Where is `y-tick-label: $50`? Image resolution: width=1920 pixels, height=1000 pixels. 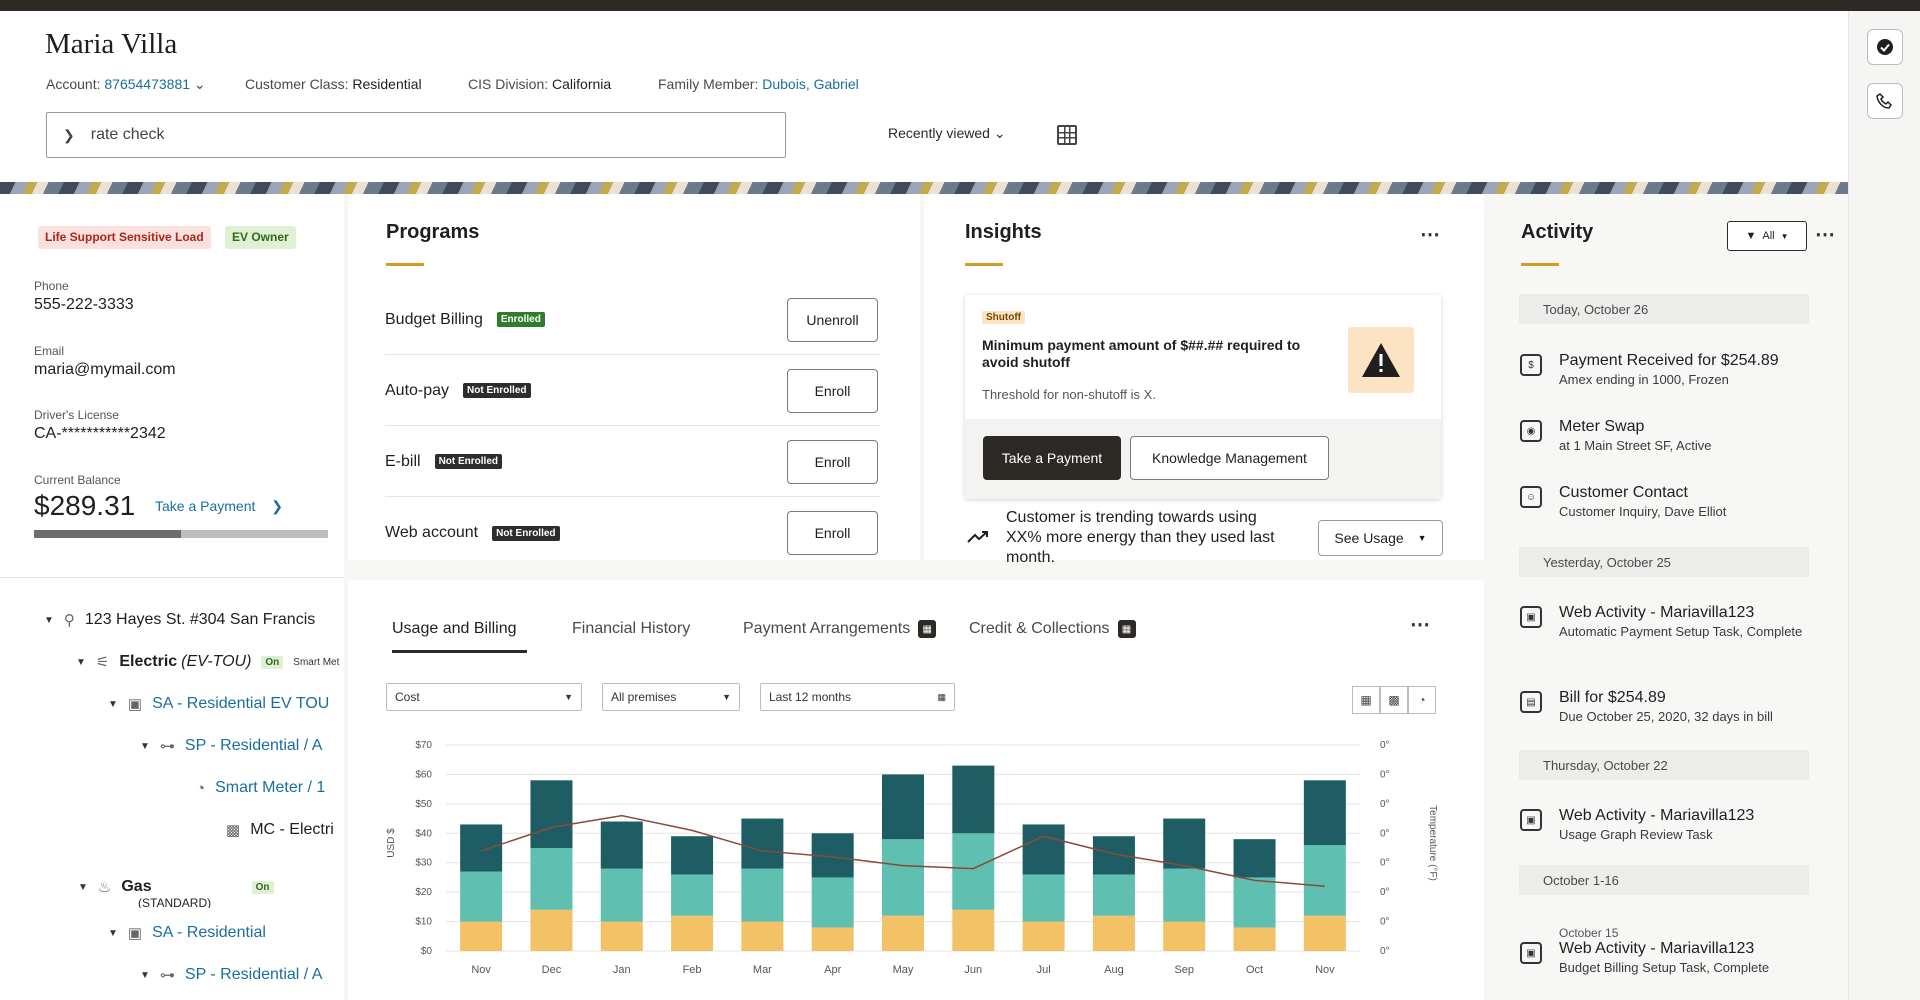 y-tick-label: $50 is located at coordinates (423, 804).